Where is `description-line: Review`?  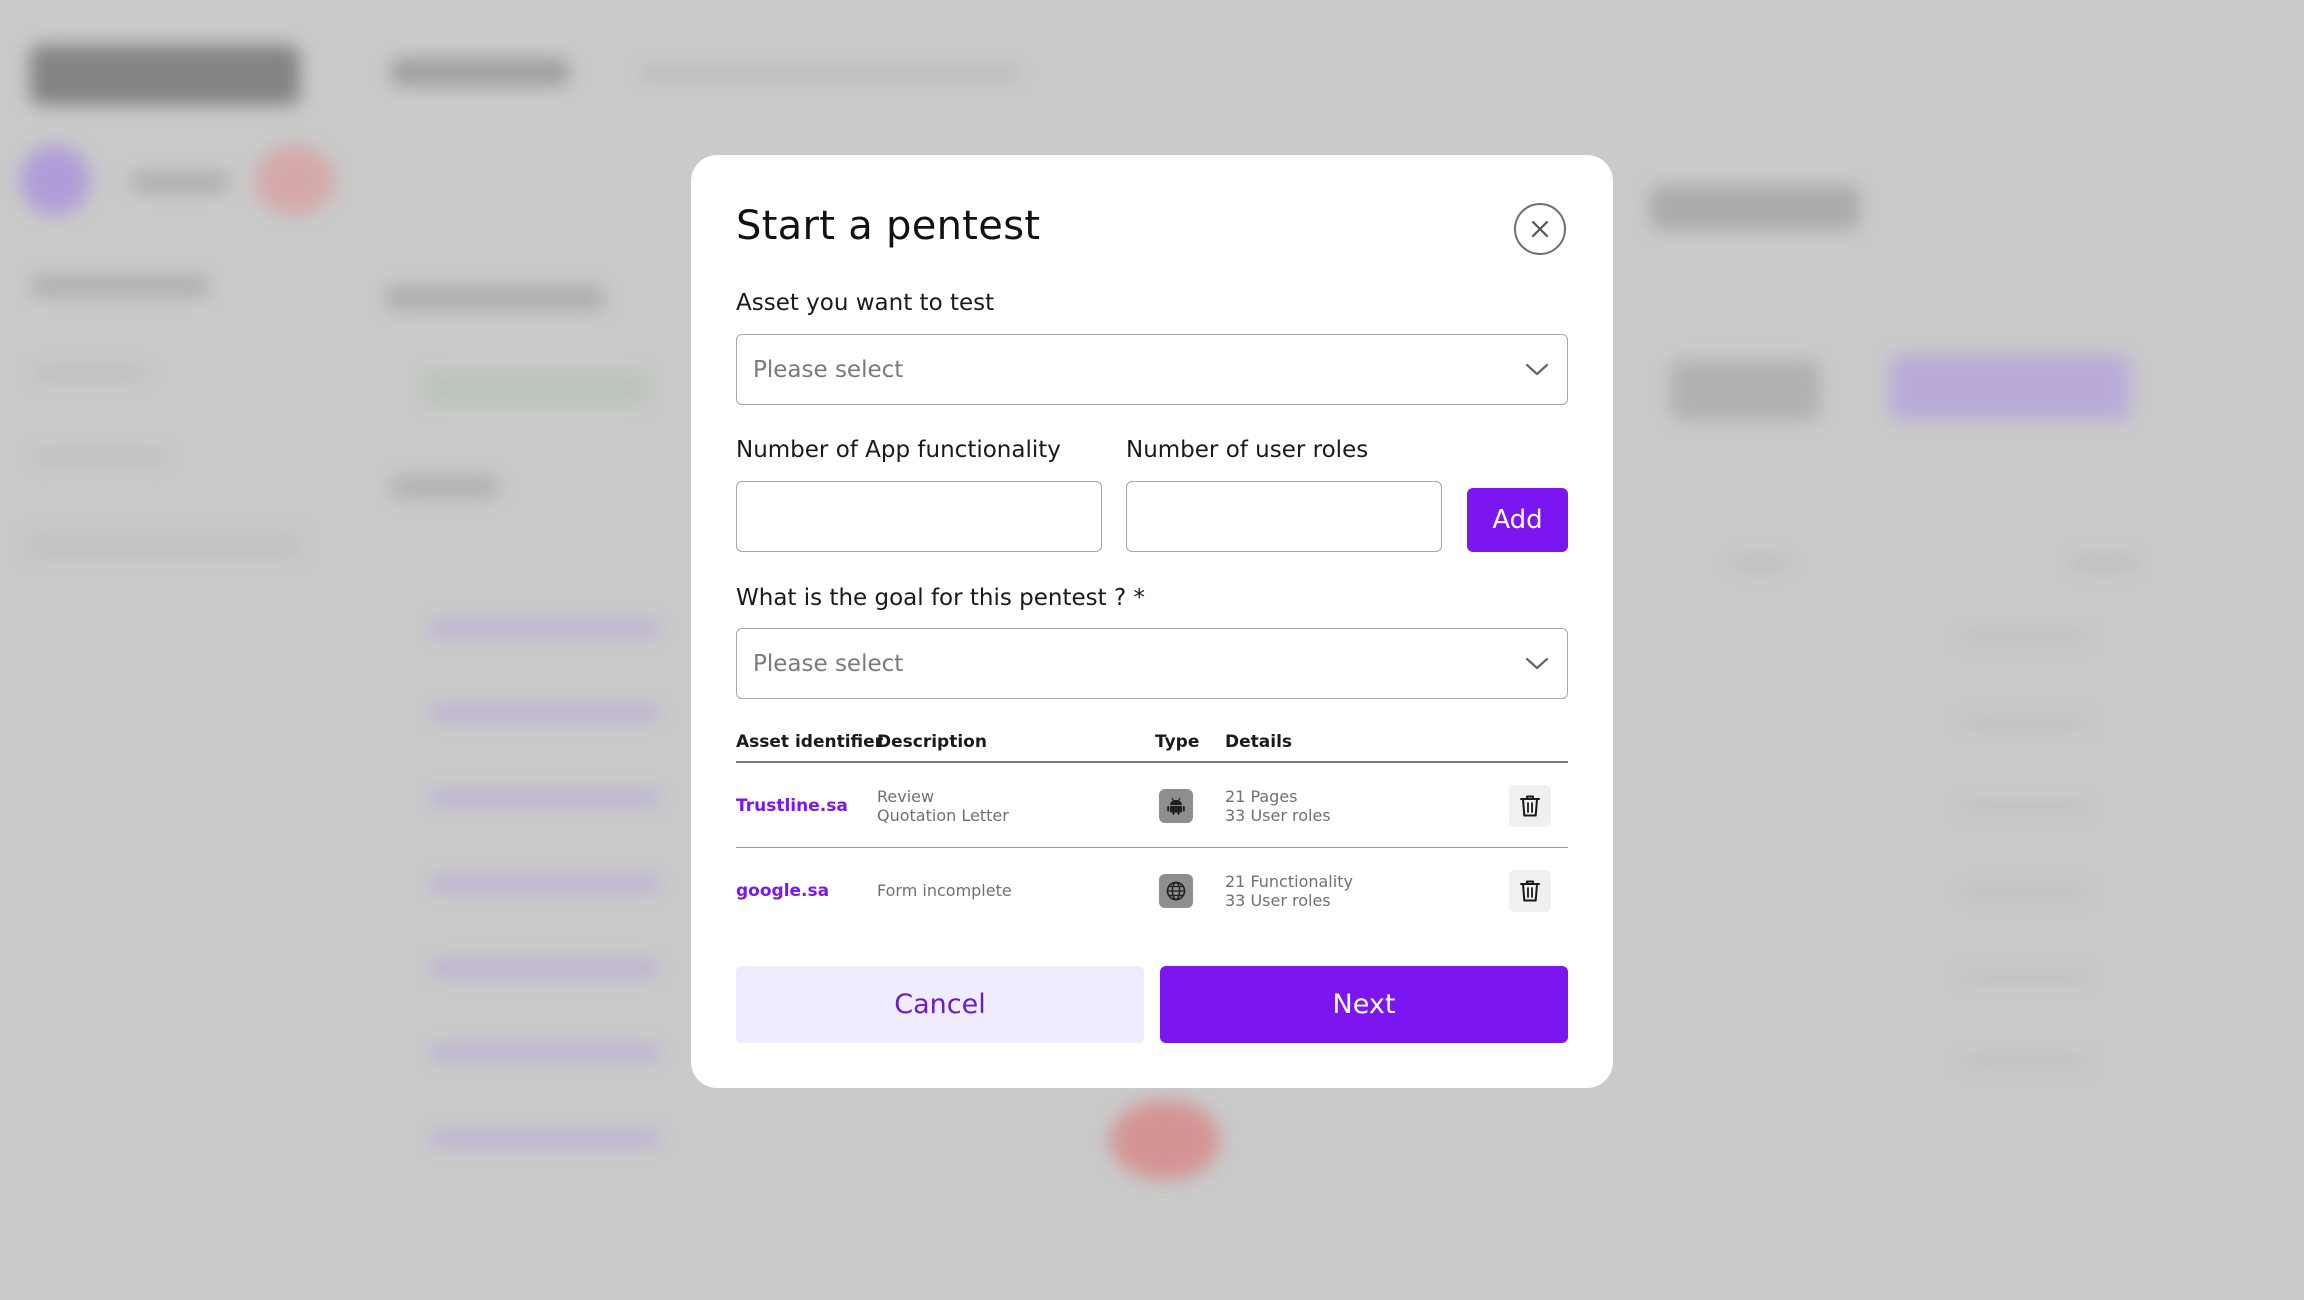
description-line: Review is located at coordinates (906, 796).